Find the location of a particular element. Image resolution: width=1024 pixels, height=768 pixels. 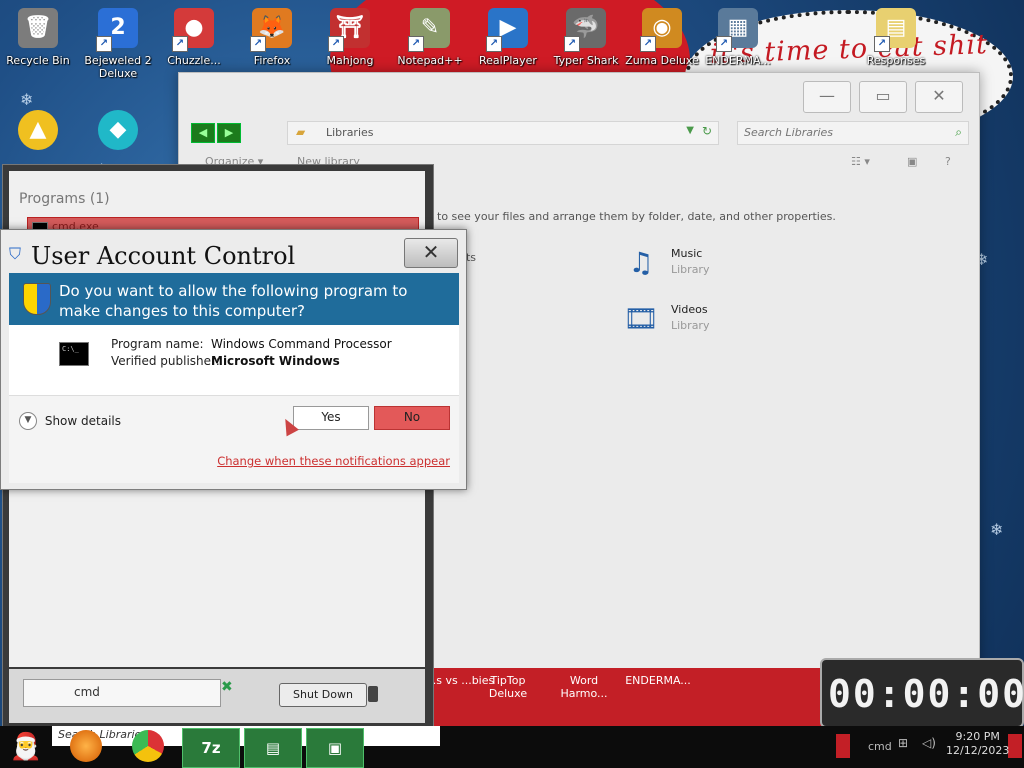

7zip-taskbar-button: 7z is located at coordinates (211, 748).